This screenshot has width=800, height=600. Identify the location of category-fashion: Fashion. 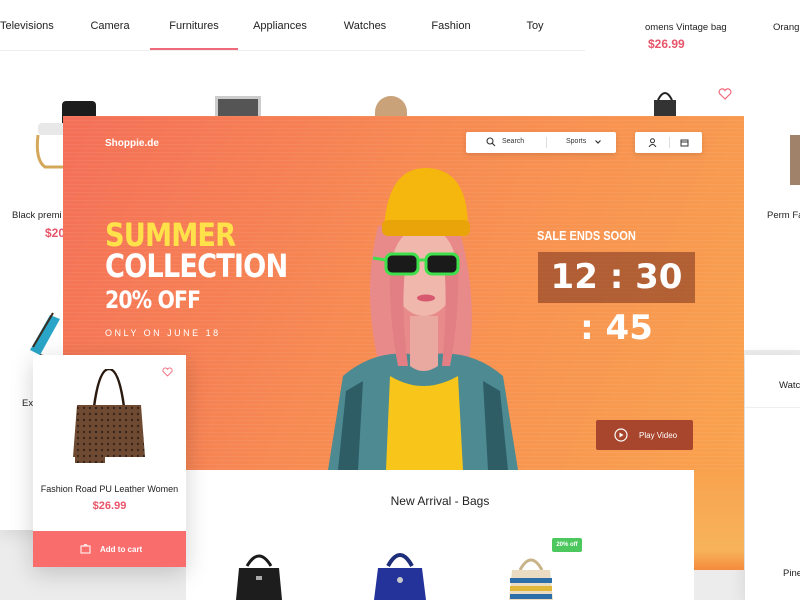
(451, 25).